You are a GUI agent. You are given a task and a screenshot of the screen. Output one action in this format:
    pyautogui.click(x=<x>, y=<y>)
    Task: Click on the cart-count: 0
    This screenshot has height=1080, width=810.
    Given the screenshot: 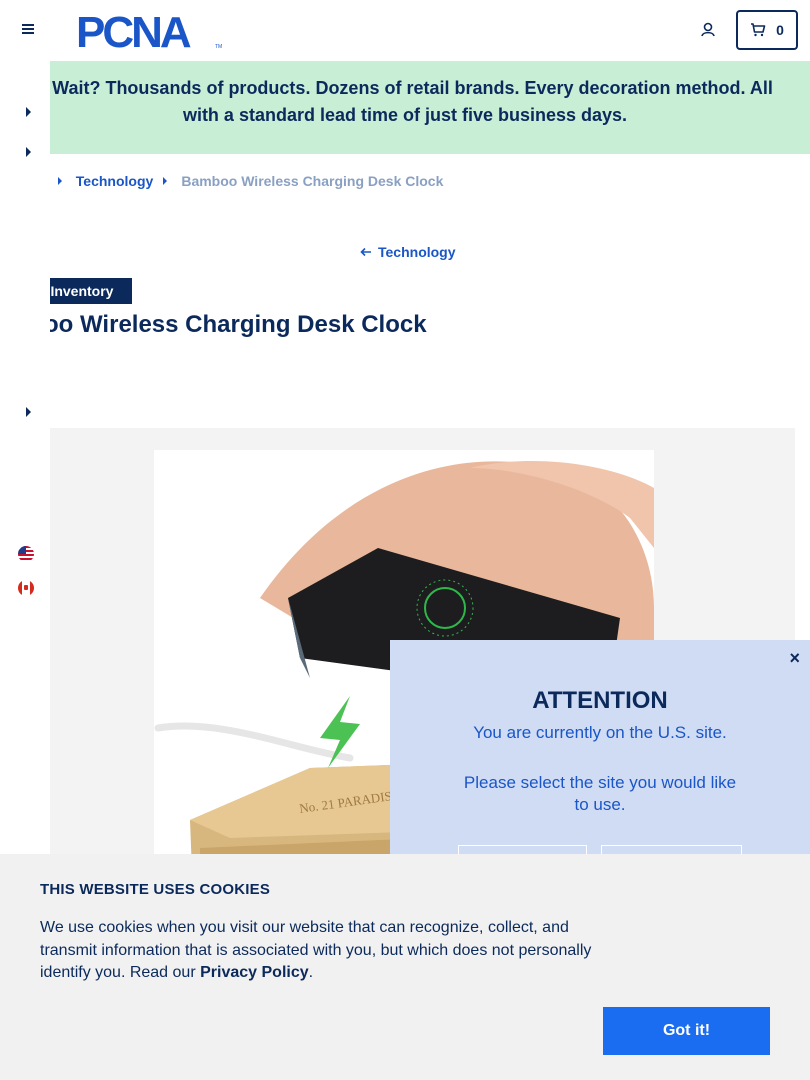 What is the action you would take?
    pyautogui.click(x=780, y=30)
    